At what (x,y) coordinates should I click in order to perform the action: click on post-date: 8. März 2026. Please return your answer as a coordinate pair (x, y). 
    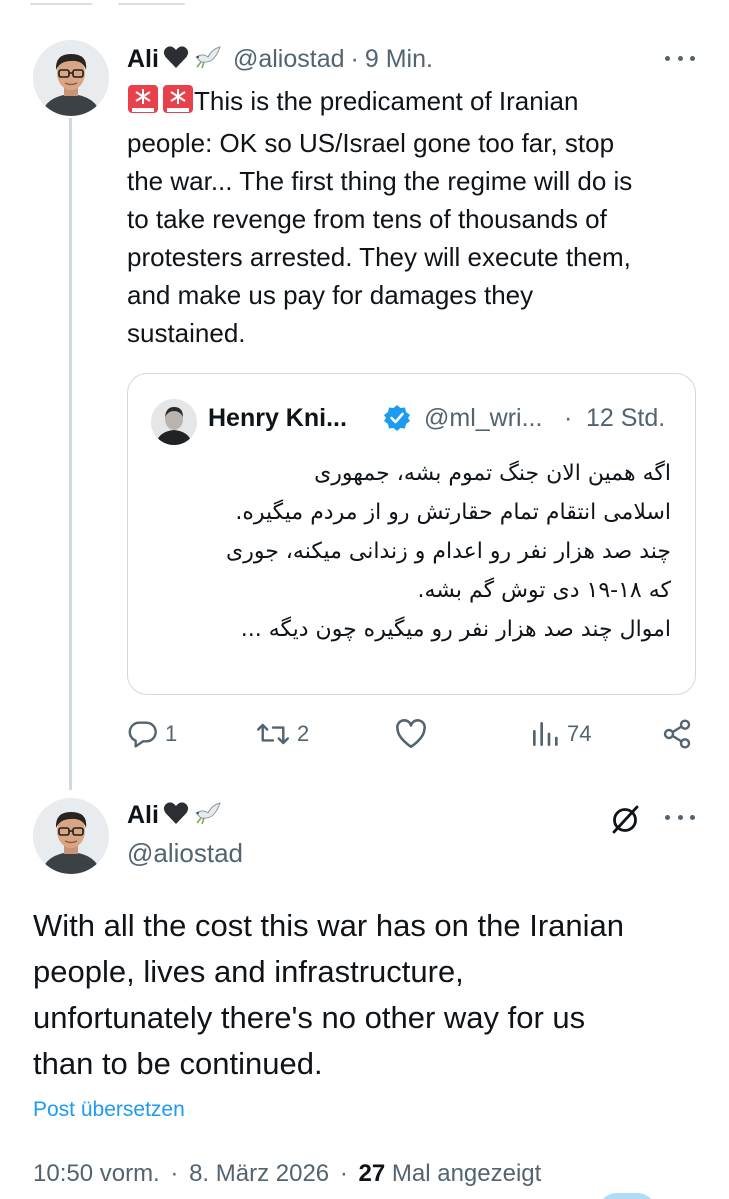
    Looking at the image, I should click on (259, 1173).